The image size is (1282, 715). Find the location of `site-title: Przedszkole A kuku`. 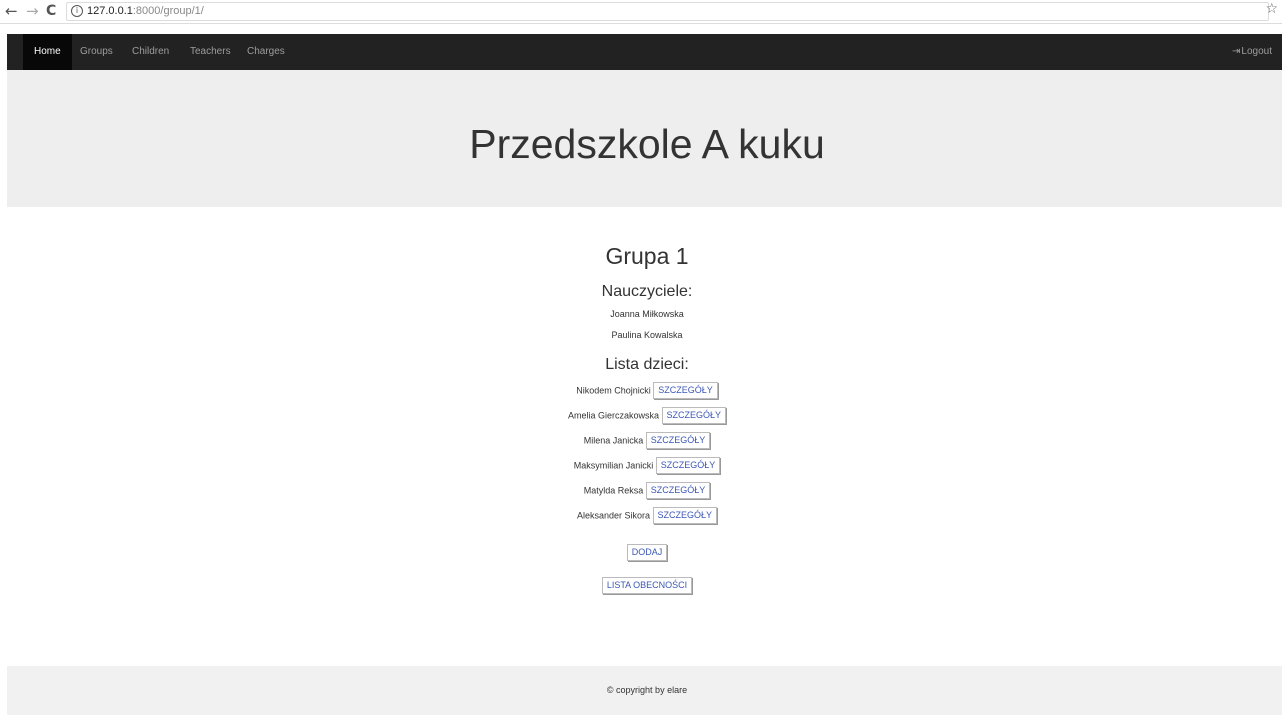

site-title: Przedszkole A kuku is located at coordinates (647, 144).